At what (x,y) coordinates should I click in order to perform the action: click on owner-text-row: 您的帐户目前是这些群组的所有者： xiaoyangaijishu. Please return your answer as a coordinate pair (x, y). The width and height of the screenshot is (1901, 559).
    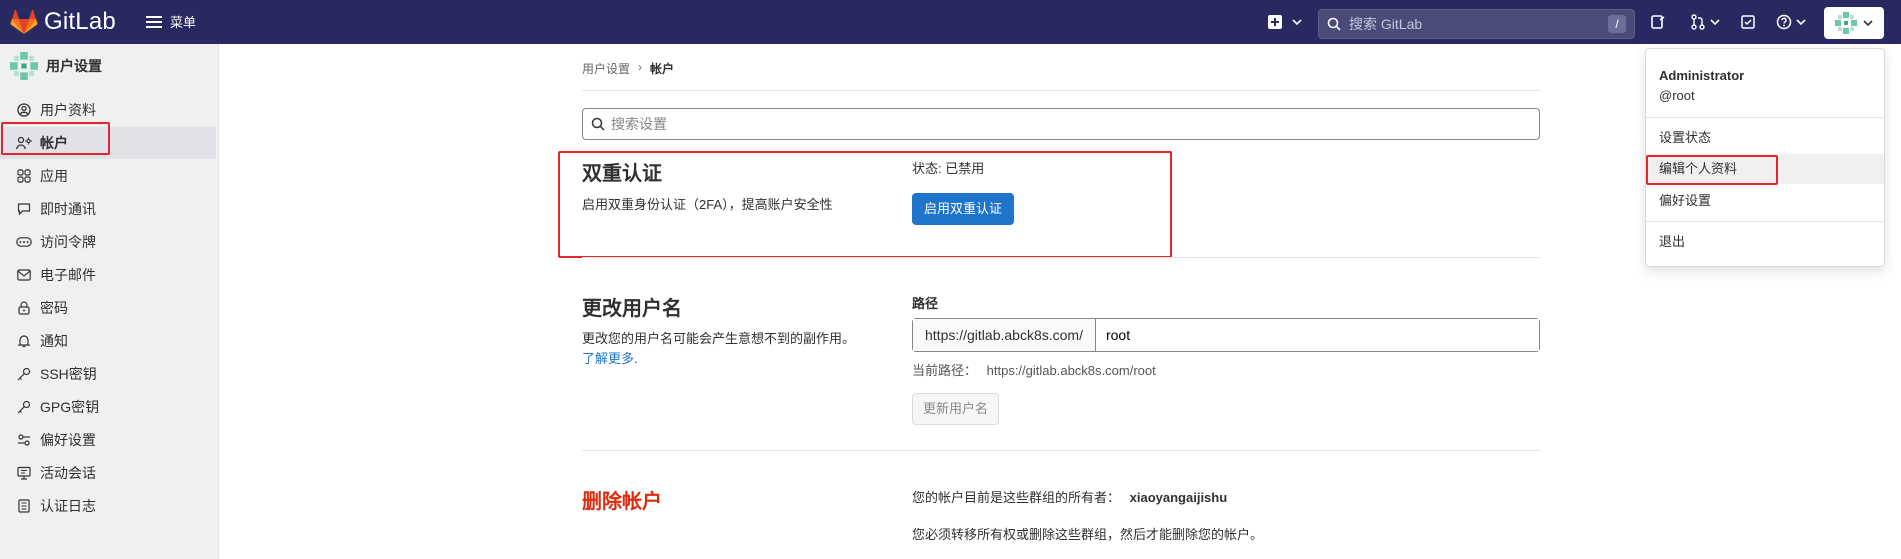
    Looking at the image, I should click on (1069, 496).